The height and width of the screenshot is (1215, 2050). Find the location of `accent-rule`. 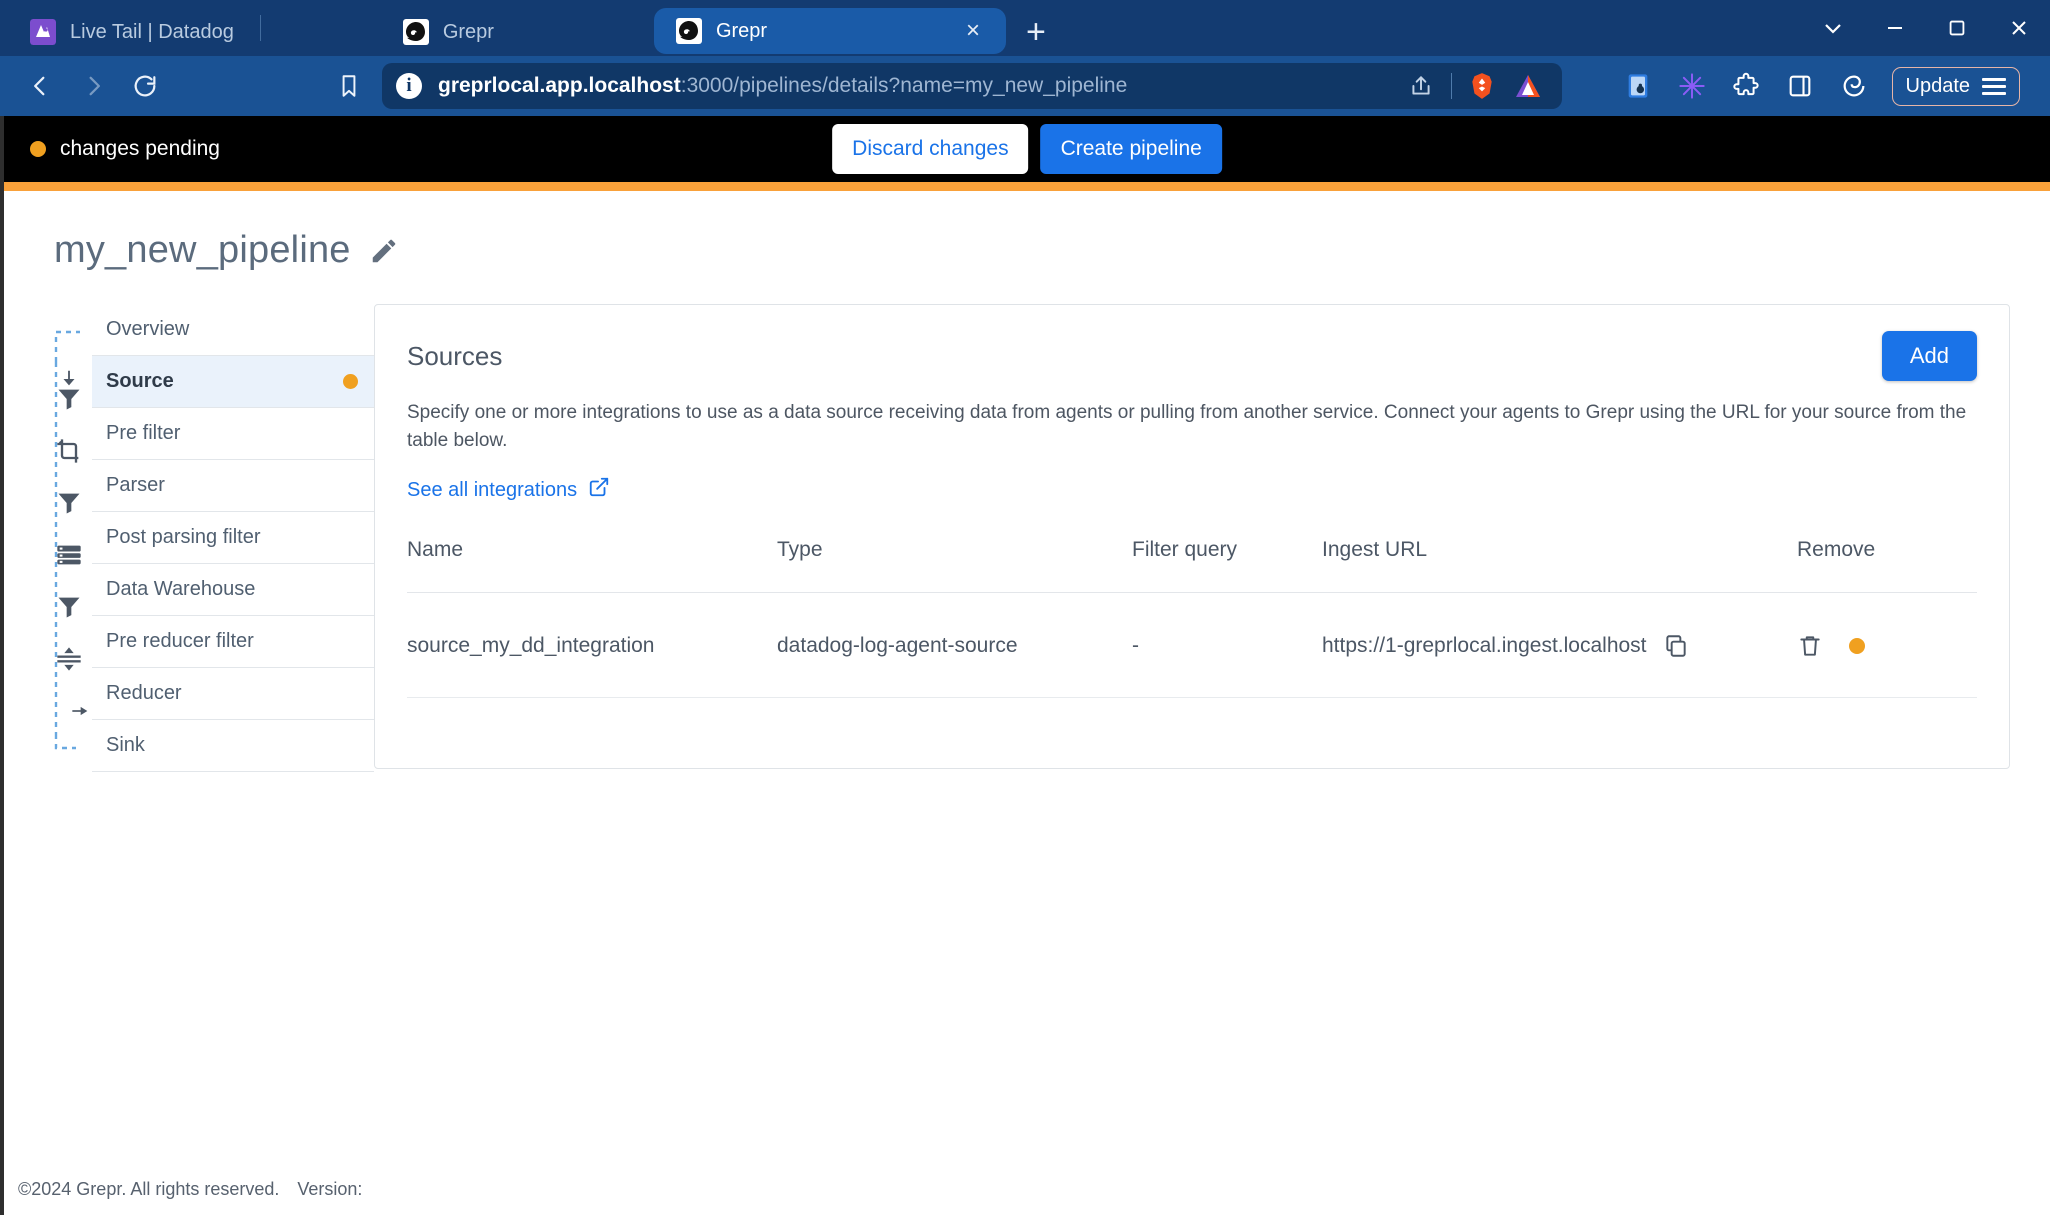

accent-rule is located at coordinates (1027, 186).